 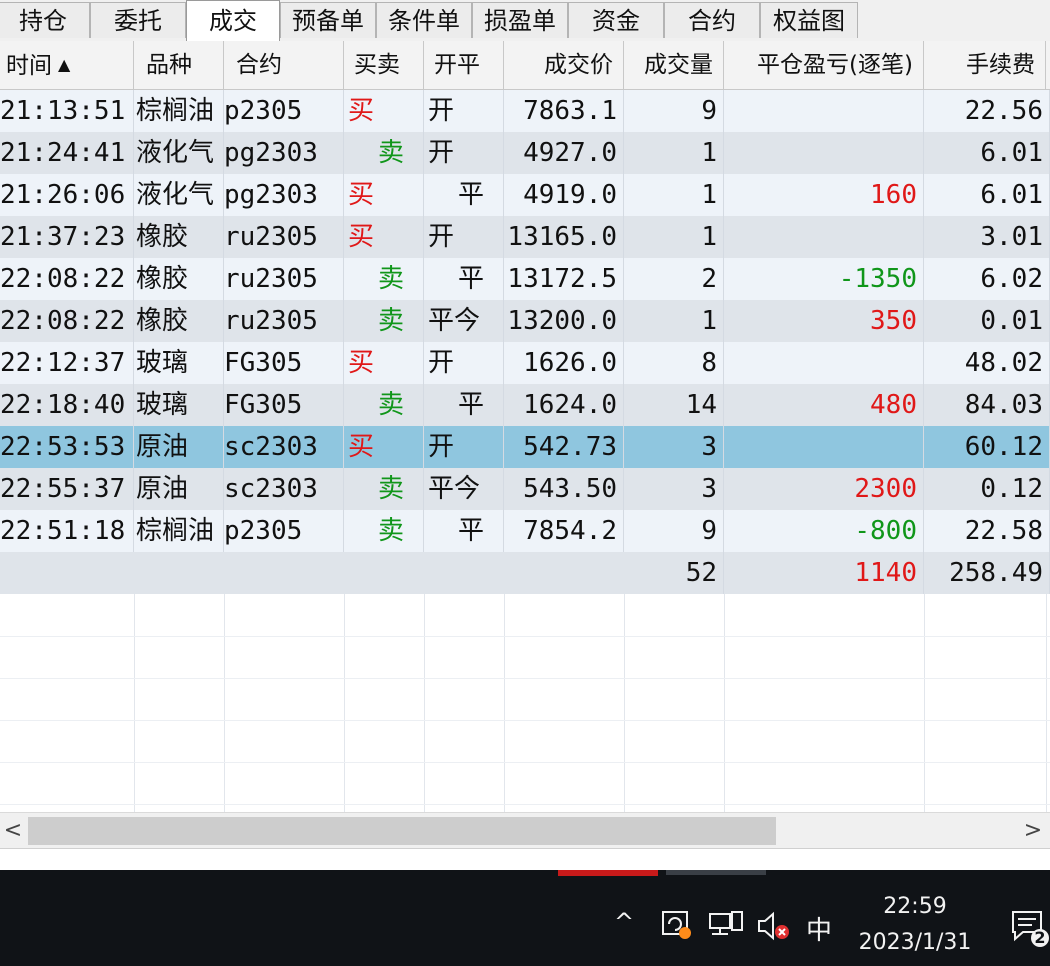 What do you see at coordinates (677, 927) in the screenshot?
I see `update-alert-icon` at bounding box center [677, 927].